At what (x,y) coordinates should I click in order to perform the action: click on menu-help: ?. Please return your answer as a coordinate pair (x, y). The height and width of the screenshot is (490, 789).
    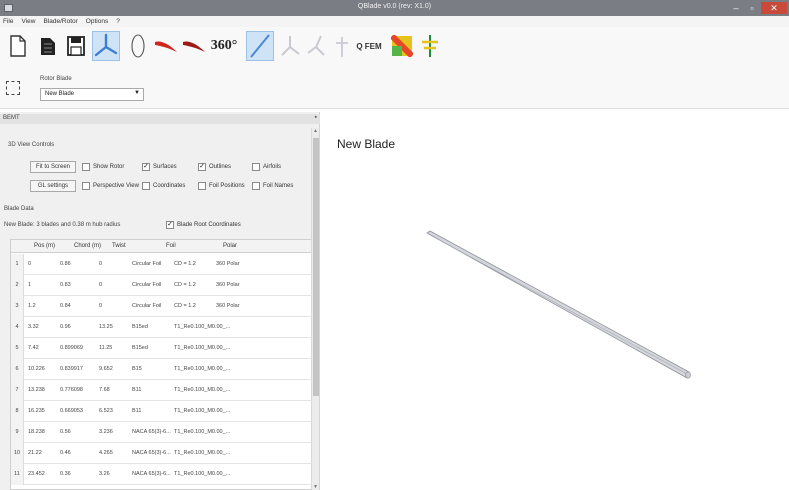
    Looking at the image, I should click on (118, 21).